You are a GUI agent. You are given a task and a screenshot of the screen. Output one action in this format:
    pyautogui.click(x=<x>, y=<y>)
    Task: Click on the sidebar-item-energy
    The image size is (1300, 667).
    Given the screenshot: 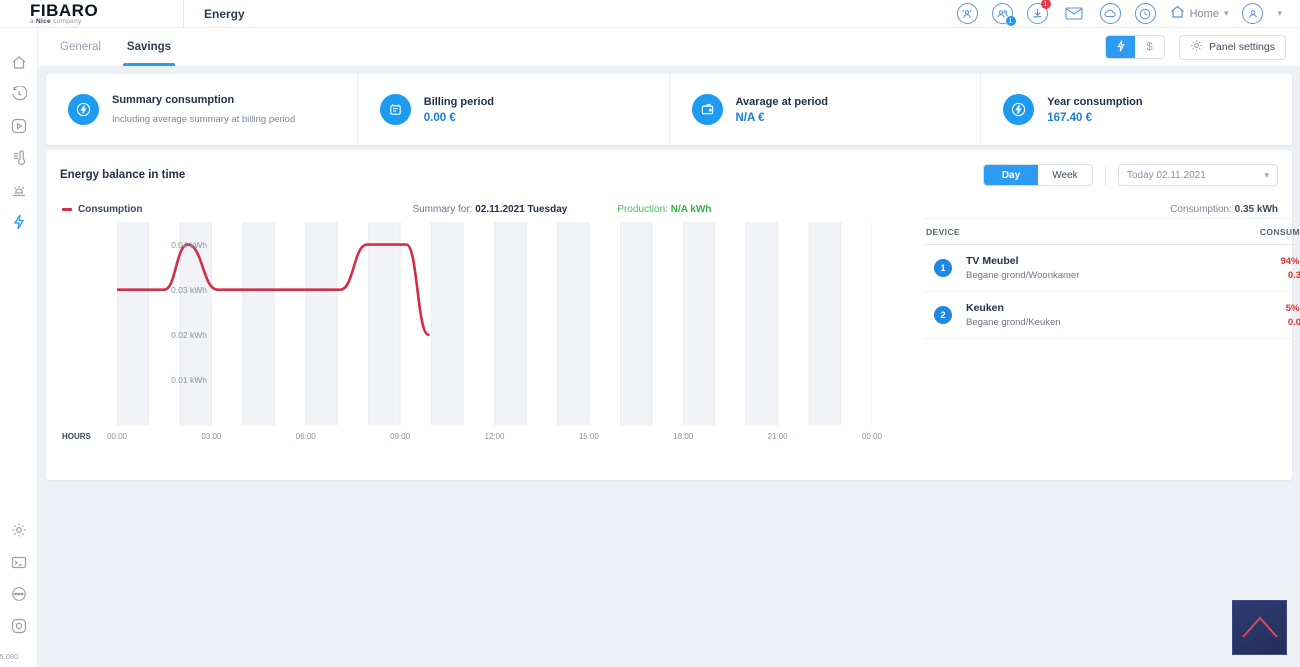 What is the action you would take?
    pyautogui.click(x=19, y=222)
    